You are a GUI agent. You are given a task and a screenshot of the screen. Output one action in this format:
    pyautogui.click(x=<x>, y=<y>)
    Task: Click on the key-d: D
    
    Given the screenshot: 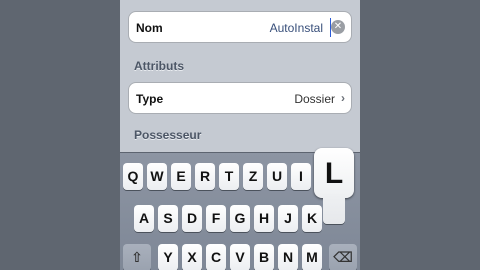 What is the action you would take?
    pyautogui.click(x=192, y=218)
    